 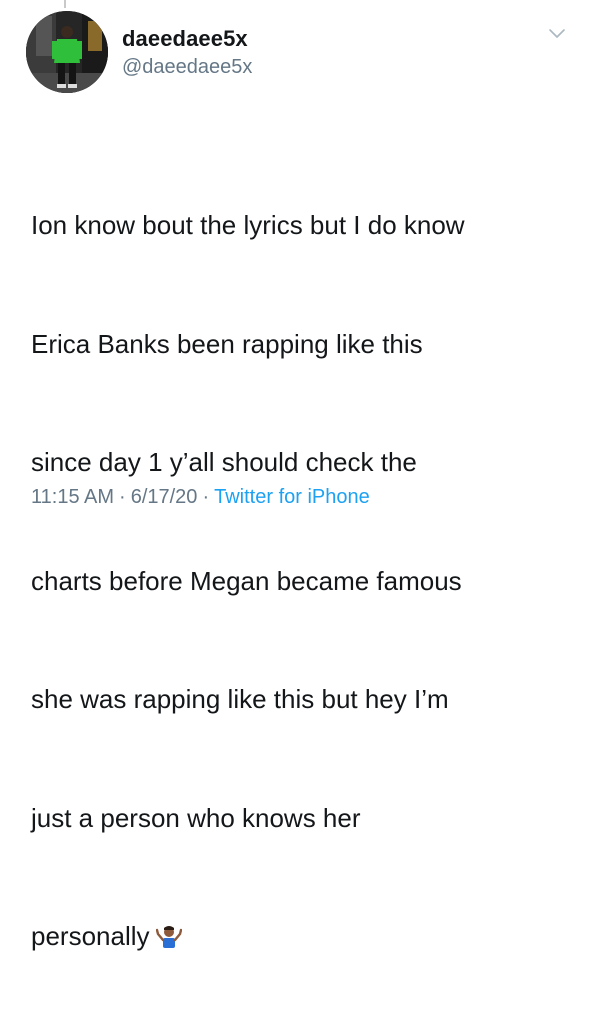 I want to click on tweet-text-line: Erica Banks been rapping like this, so click(x=227, y=343).